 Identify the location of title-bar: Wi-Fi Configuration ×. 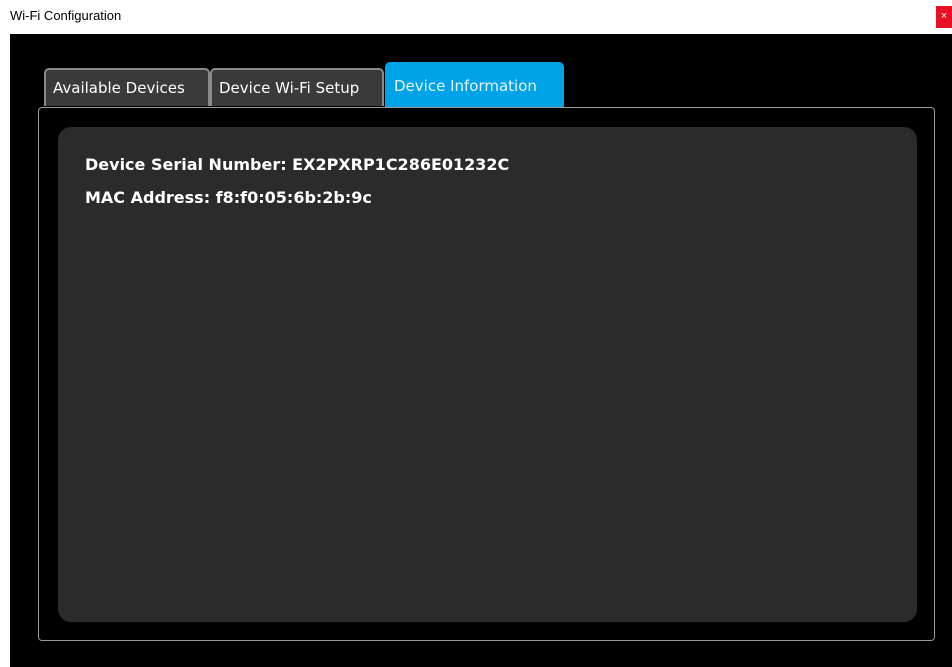
(476, 17).